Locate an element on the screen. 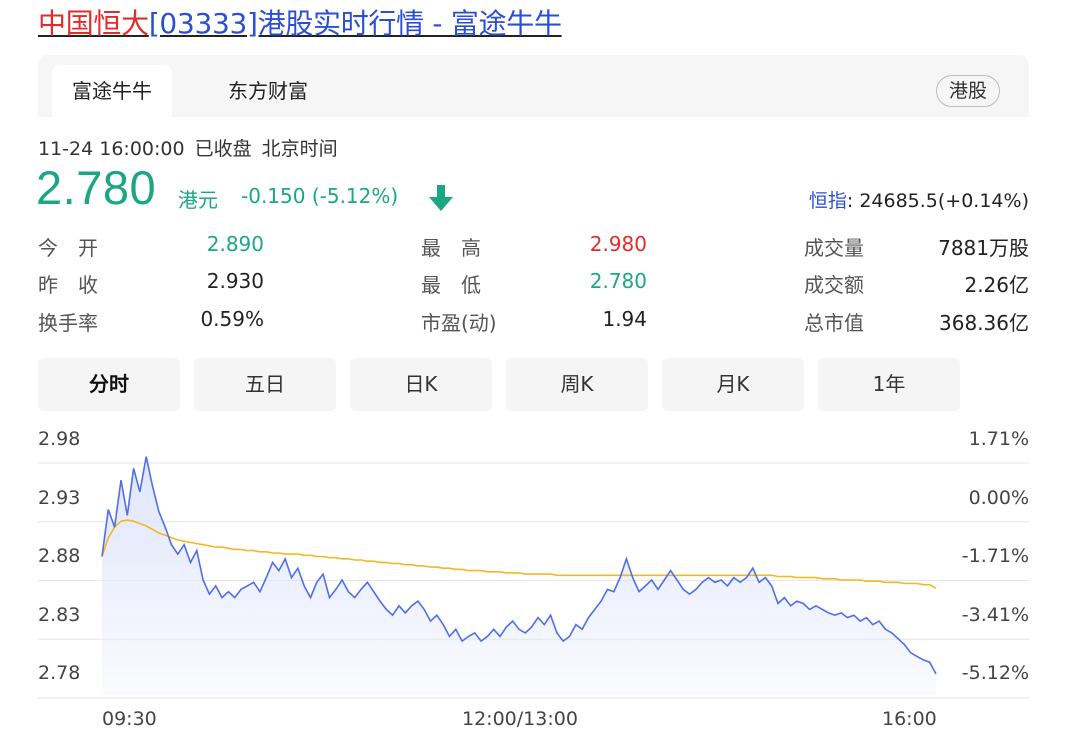 Image resolution: width=1080 pixels, height=747 pixels. average-price-line is located at coordinates (519, 554).